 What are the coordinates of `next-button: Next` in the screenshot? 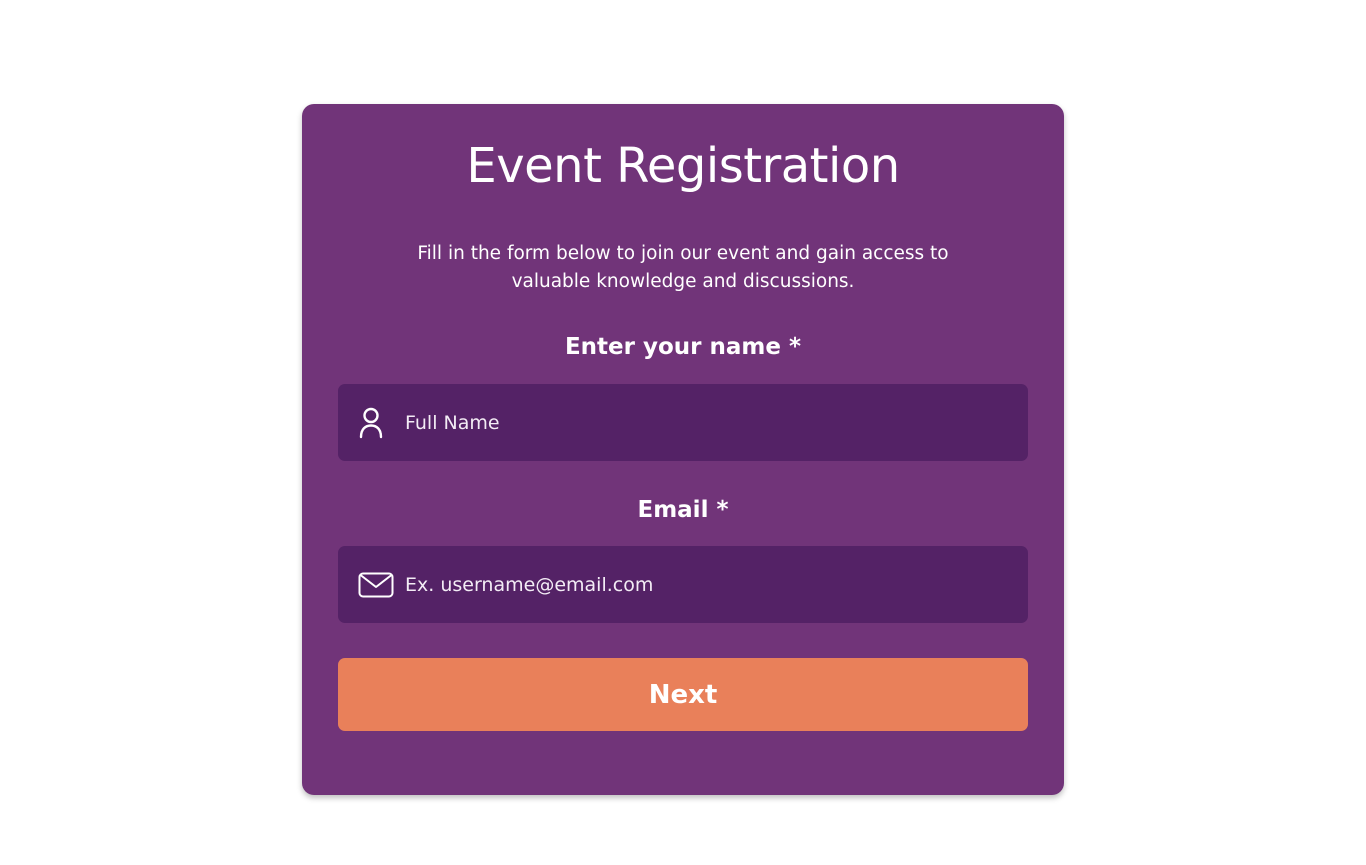 It's located at (683, 694).